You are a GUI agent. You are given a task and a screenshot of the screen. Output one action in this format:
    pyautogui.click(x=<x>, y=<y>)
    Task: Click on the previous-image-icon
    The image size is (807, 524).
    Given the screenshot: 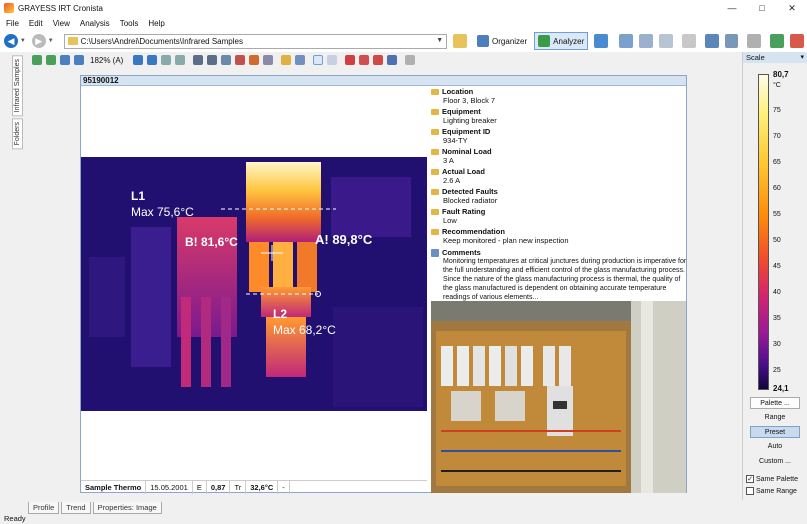 What is the action you would take?
    pyautogui.click(x=37, y=60)
    